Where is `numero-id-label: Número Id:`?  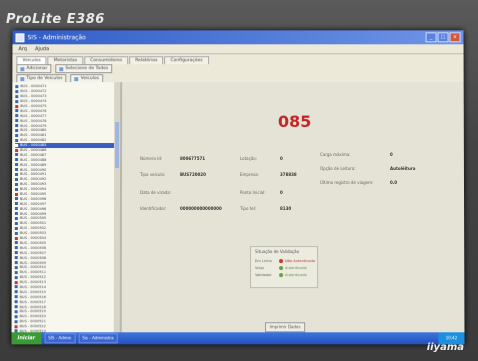
numero-id-label: Número Id: is located at coordinates (151, 159).